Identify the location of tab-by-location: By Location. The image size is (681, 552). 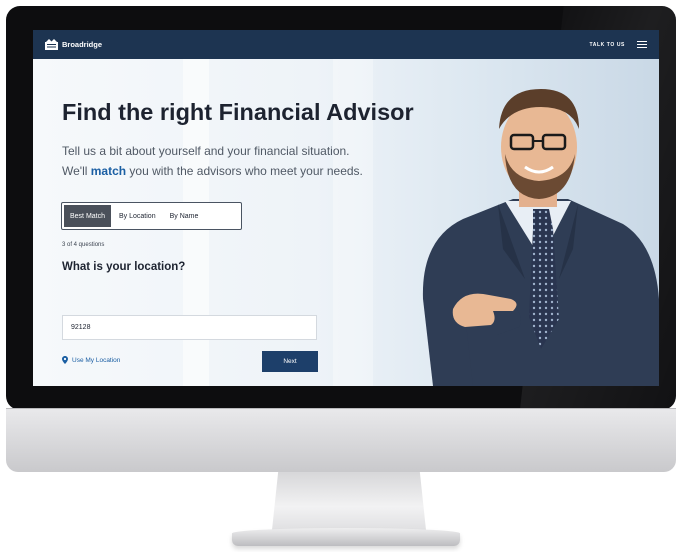
(137, 216).